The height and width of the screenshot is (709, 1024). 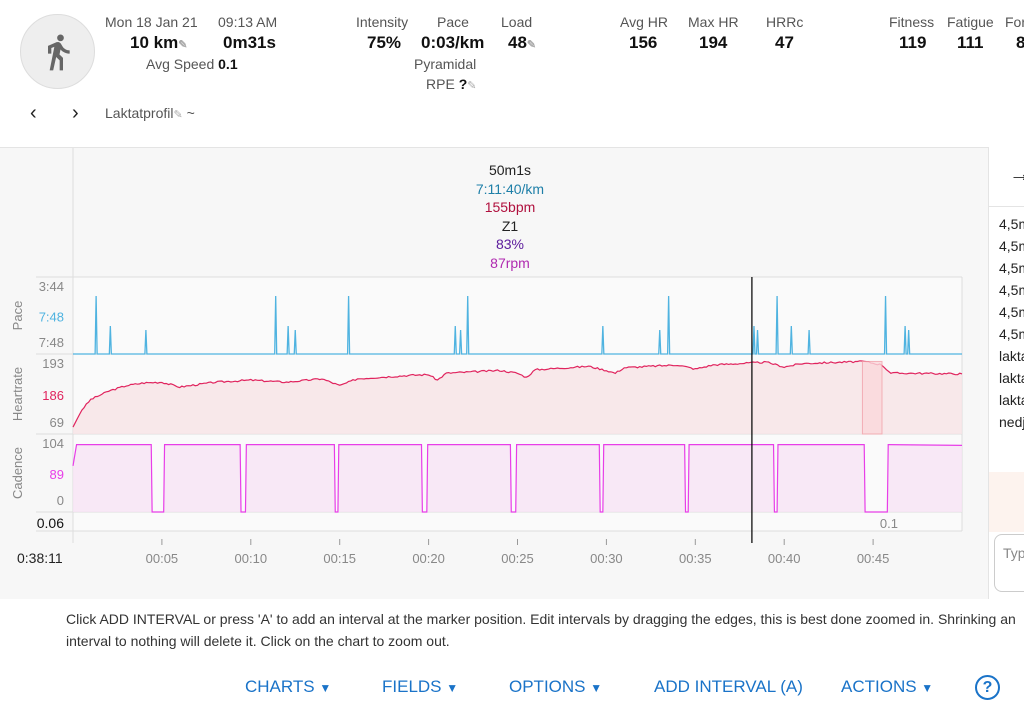 What do you see at coordinates (17, 394) in the screenshot?
I see `panel-label-heartrate: Heartrate` at bounding box center [17, 394].